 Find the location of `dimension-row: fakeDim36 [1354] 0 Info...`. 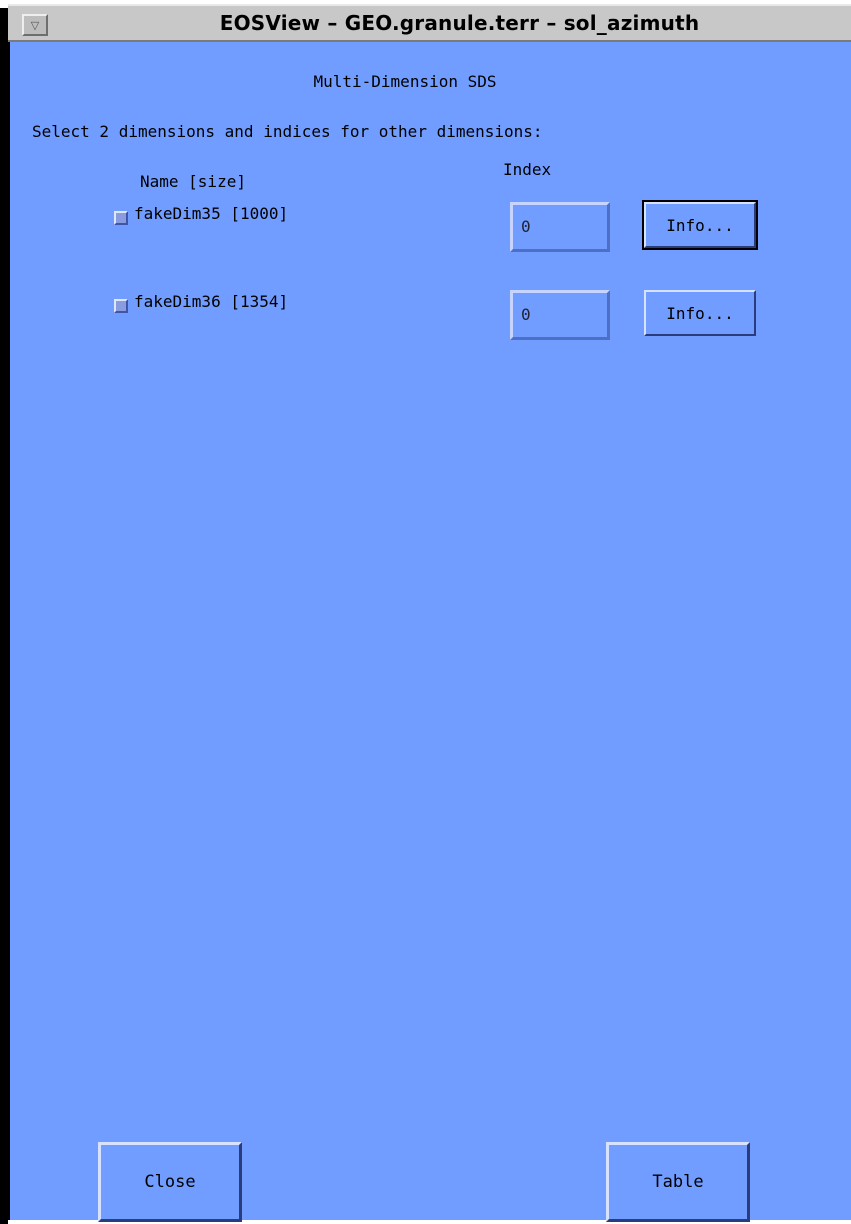

dimension-row: fakeDim36 [1354] 0 Info... is located at coordinates (430, 320).